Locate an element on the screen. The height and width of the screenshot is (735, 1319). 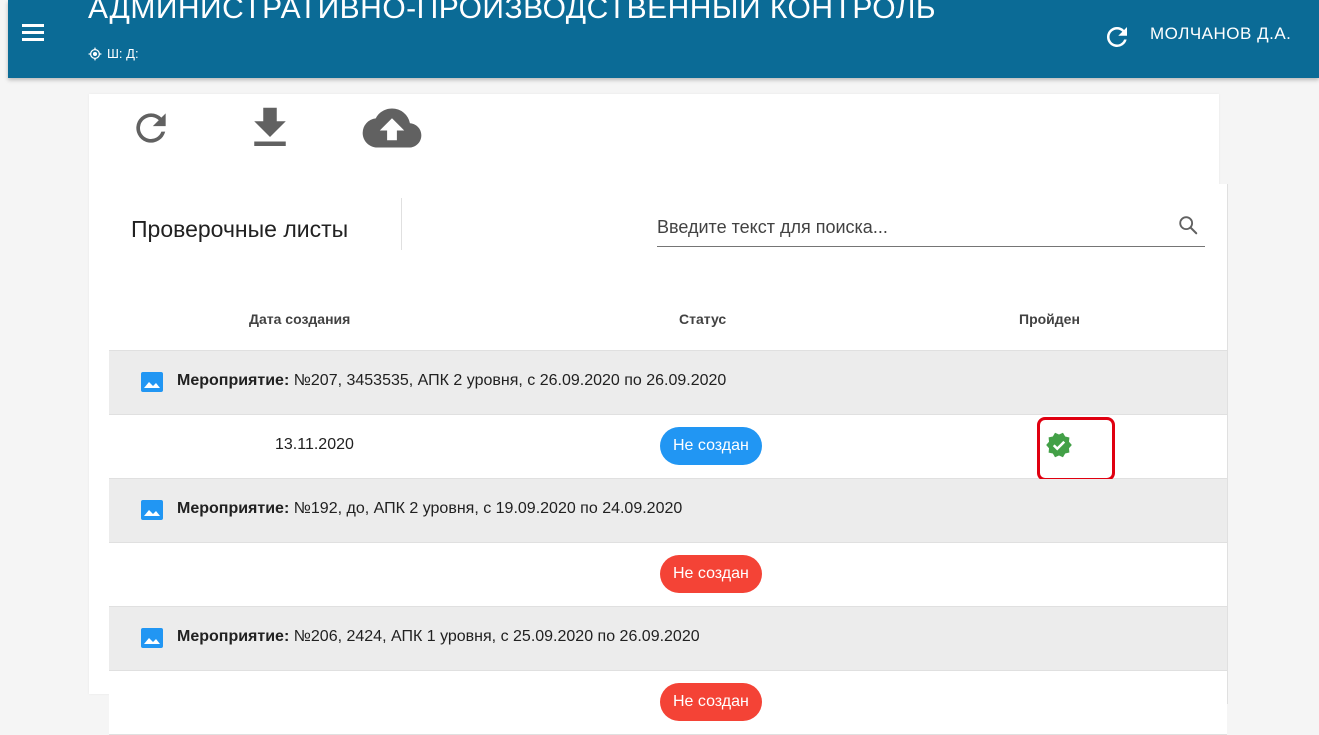
location-text: Ш: Д: is located at coordinates (123, 53).